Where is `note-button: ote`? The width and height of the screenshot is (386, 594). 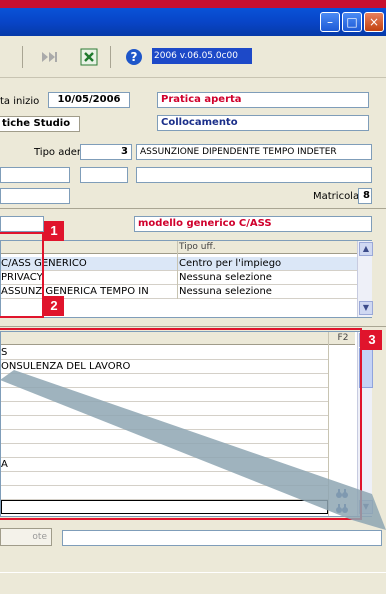 note-button: ote is located at coordinates (26, 537).